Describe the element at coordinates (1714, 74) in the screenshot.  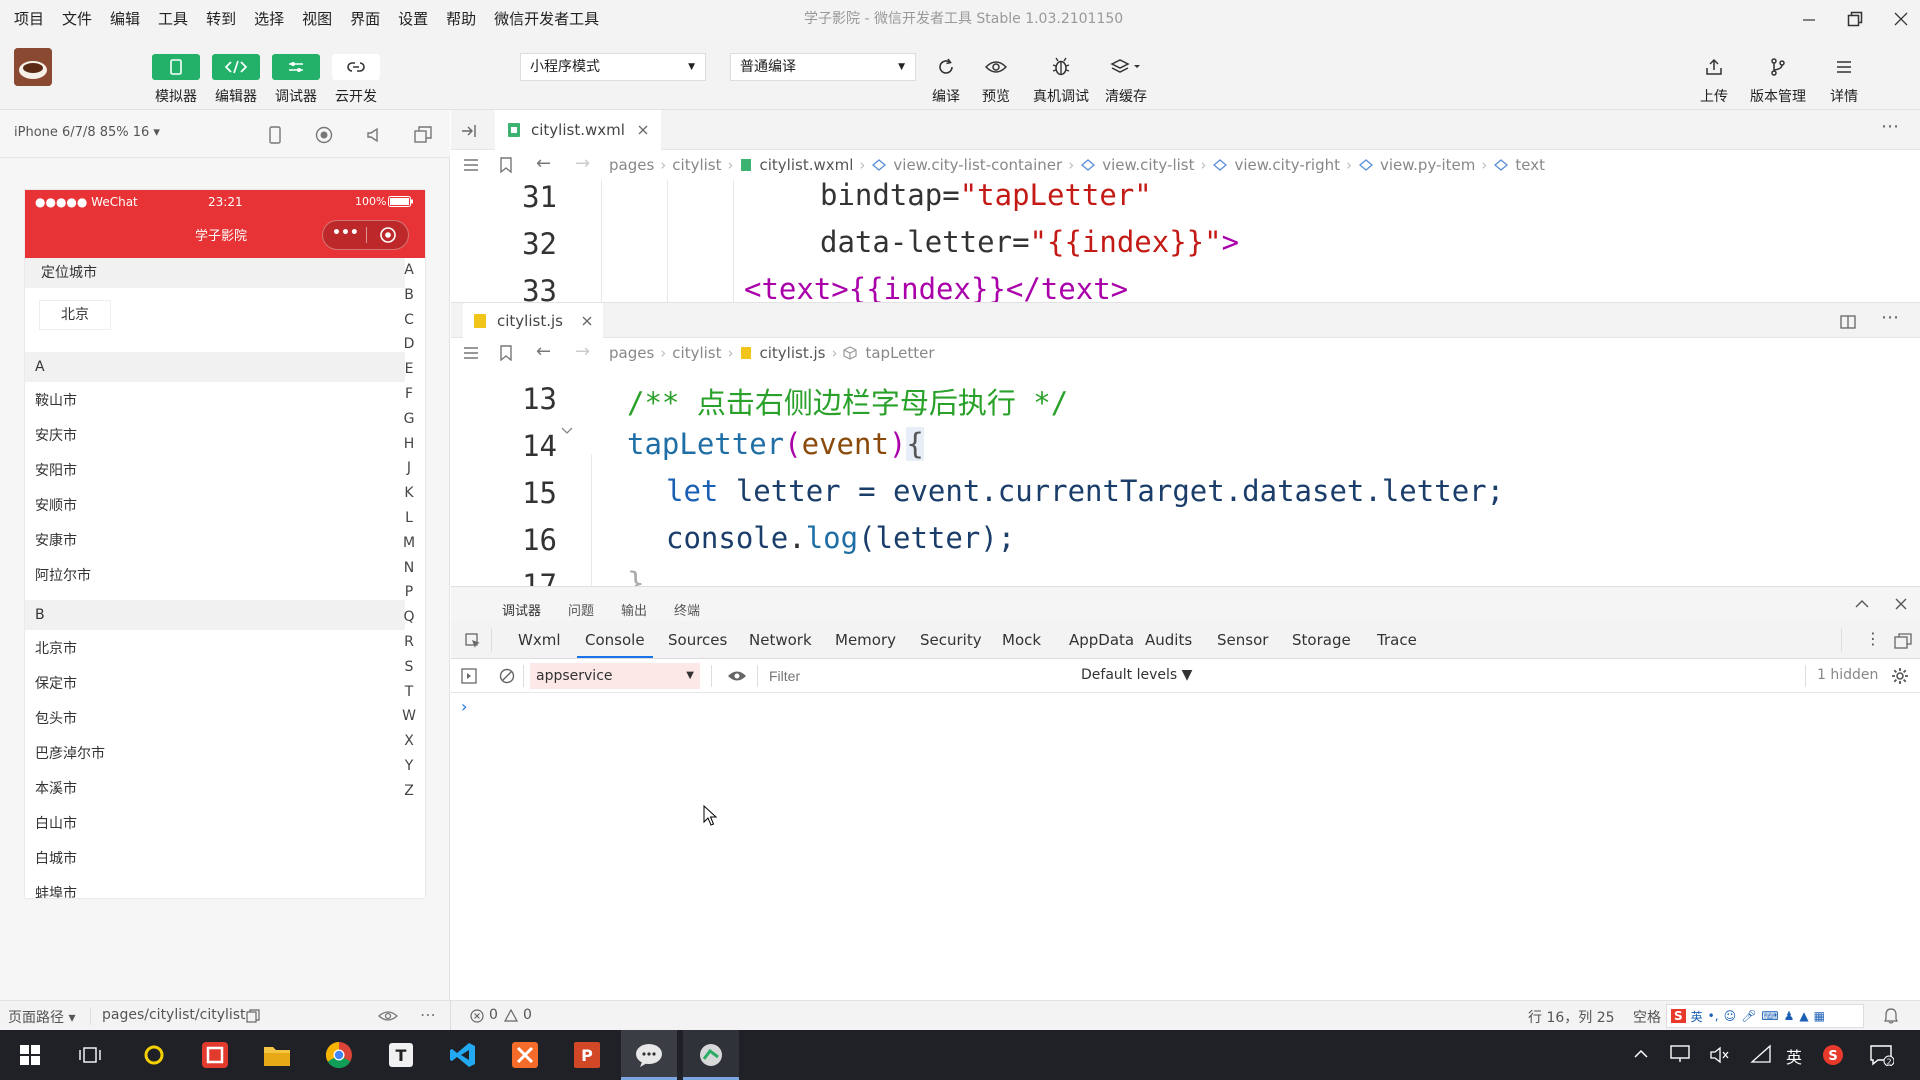
I see `upload-button: 上传` at that location.